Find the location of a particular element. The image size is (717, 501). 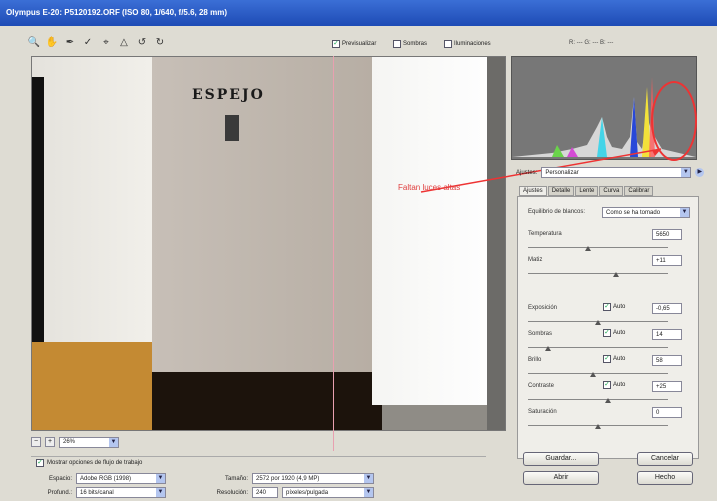

zoom-icon: 🔍 is located at coordinates (34, 42).